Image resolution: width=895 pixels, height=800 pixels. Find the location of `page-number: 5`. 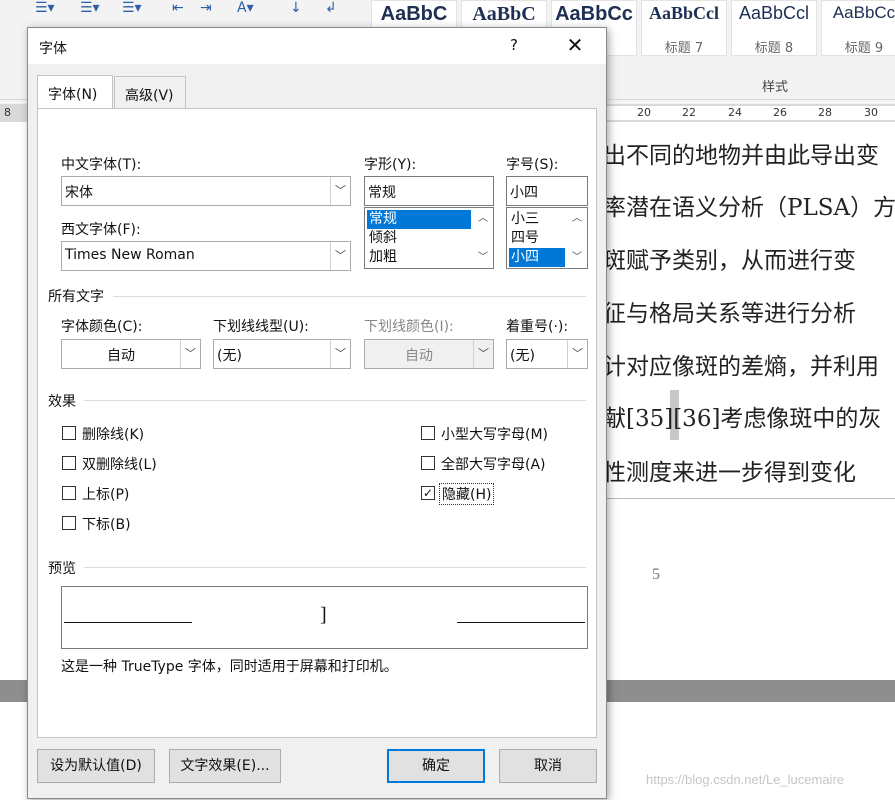

page-number: 5 is located at coordinates (656, 574).